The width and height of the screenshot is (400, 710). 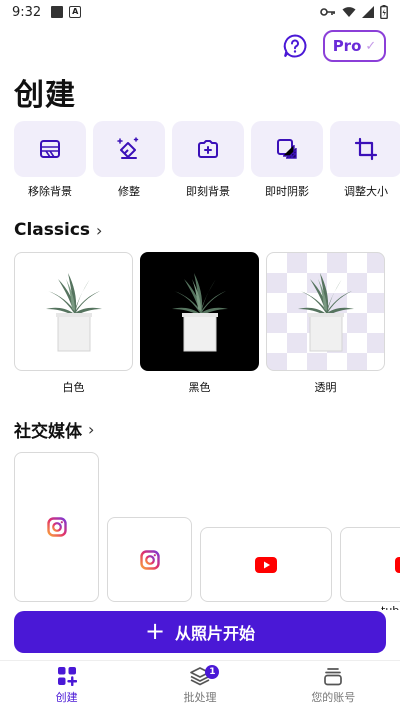 I want to click on nav-create: 创建, so click(x=66, y=685).